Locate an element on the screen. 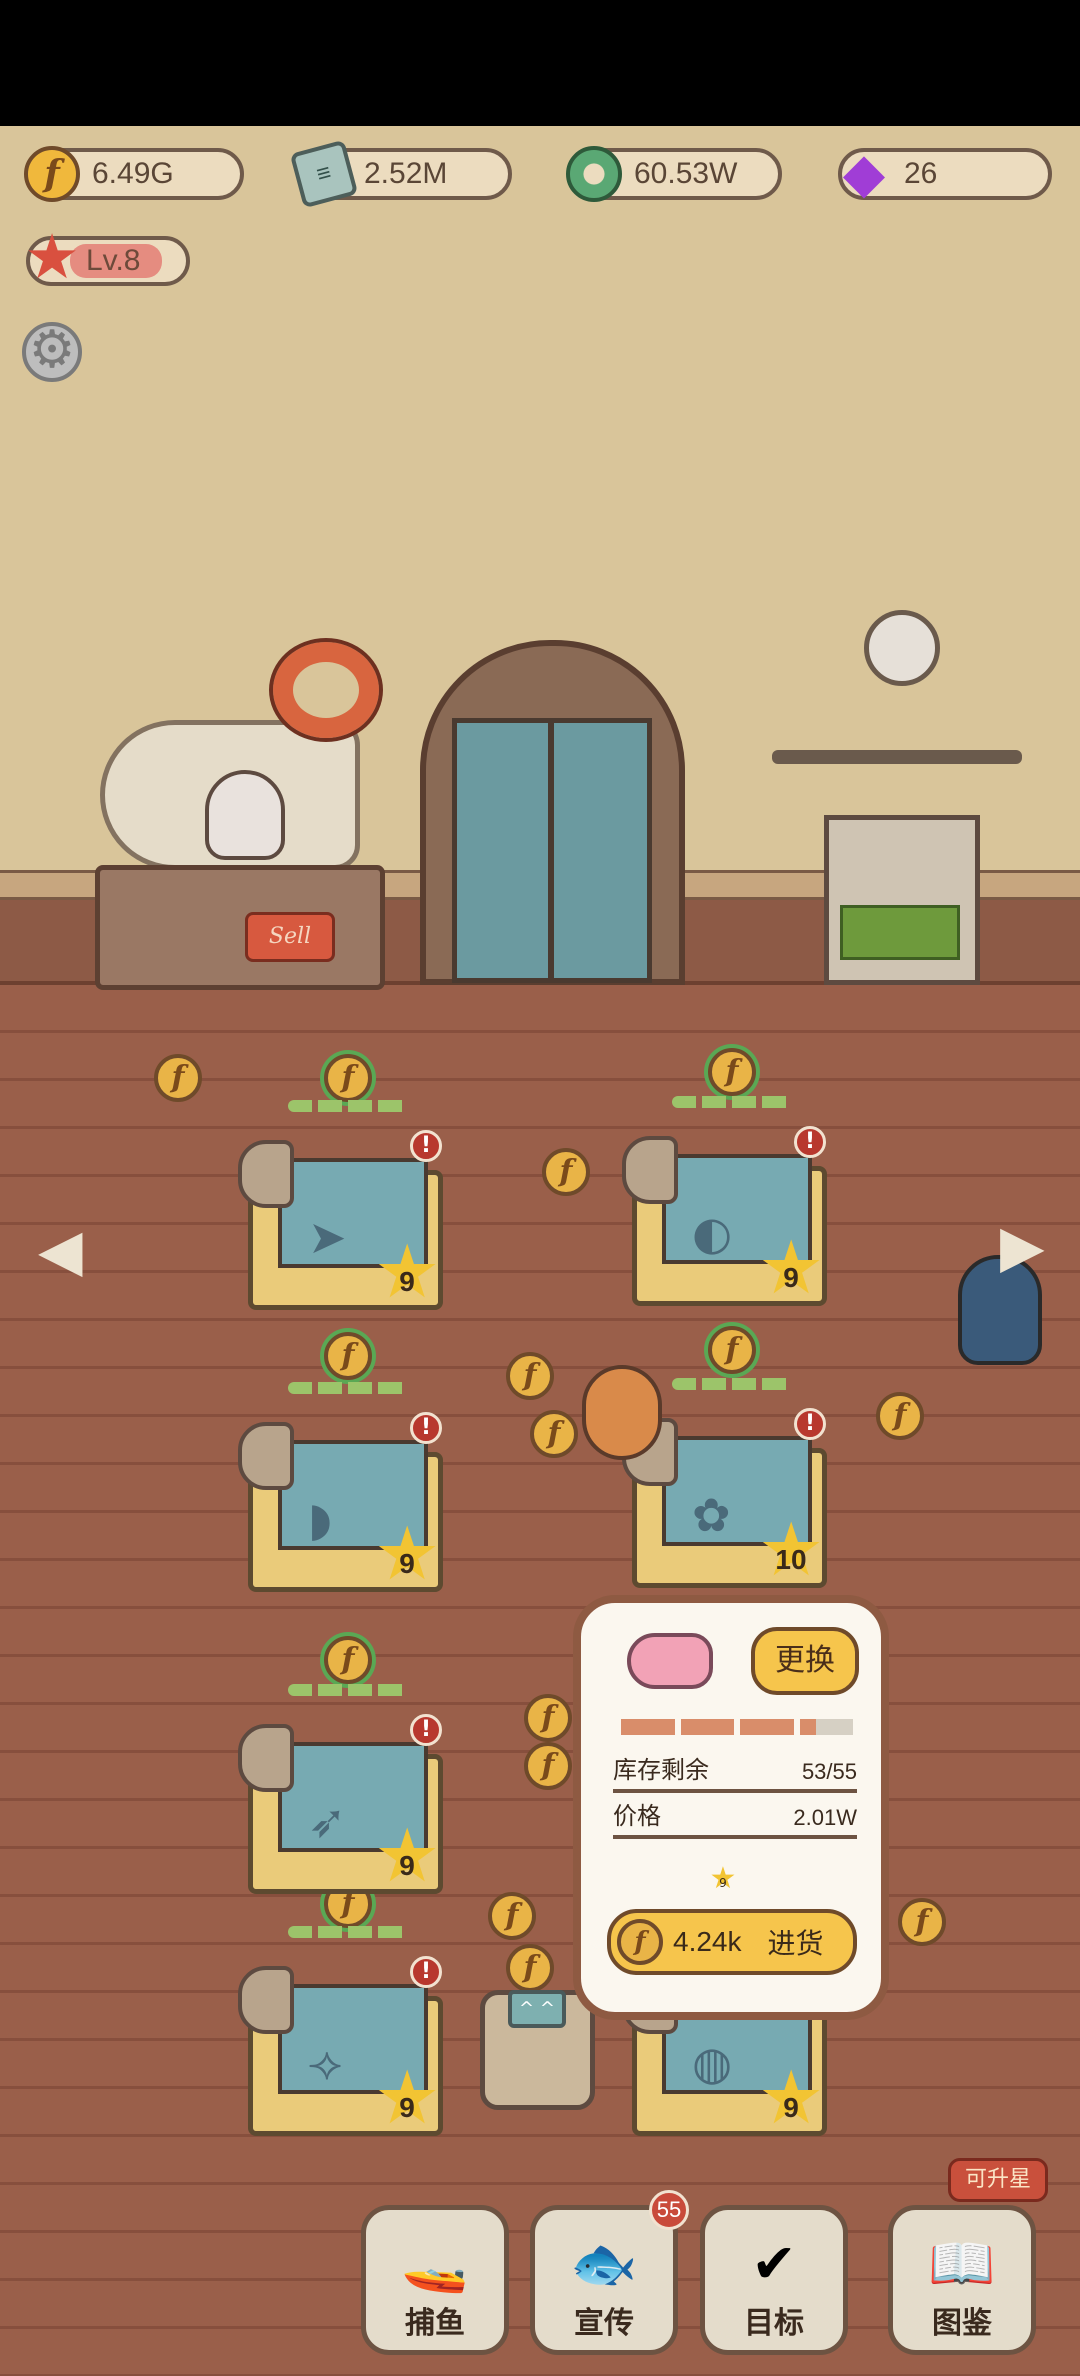 The image size is (1080, 2376). fishing-label: 捕鱼 is located at coordinates (435, 2323).